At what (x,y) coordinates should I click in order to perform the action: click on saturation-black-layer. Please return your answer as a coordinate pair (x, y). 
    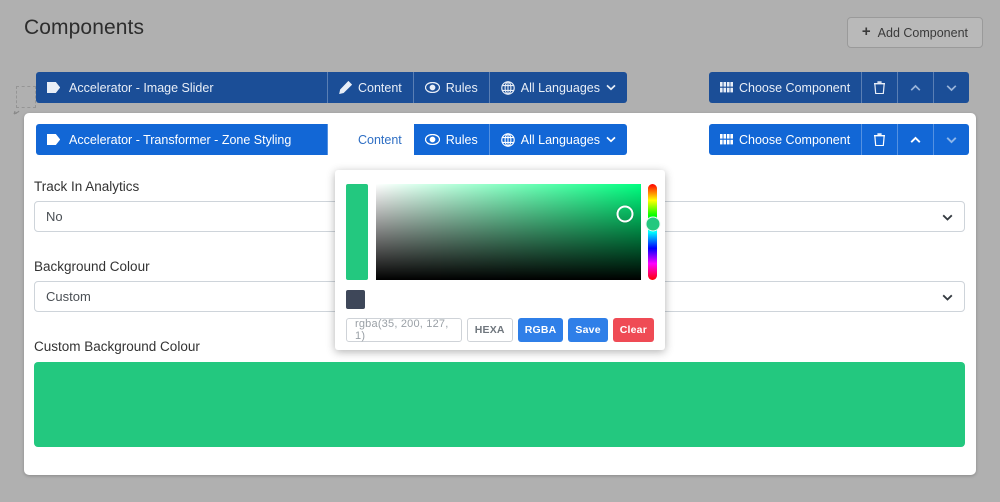
    Looking at the image, I should click on (508, 232).